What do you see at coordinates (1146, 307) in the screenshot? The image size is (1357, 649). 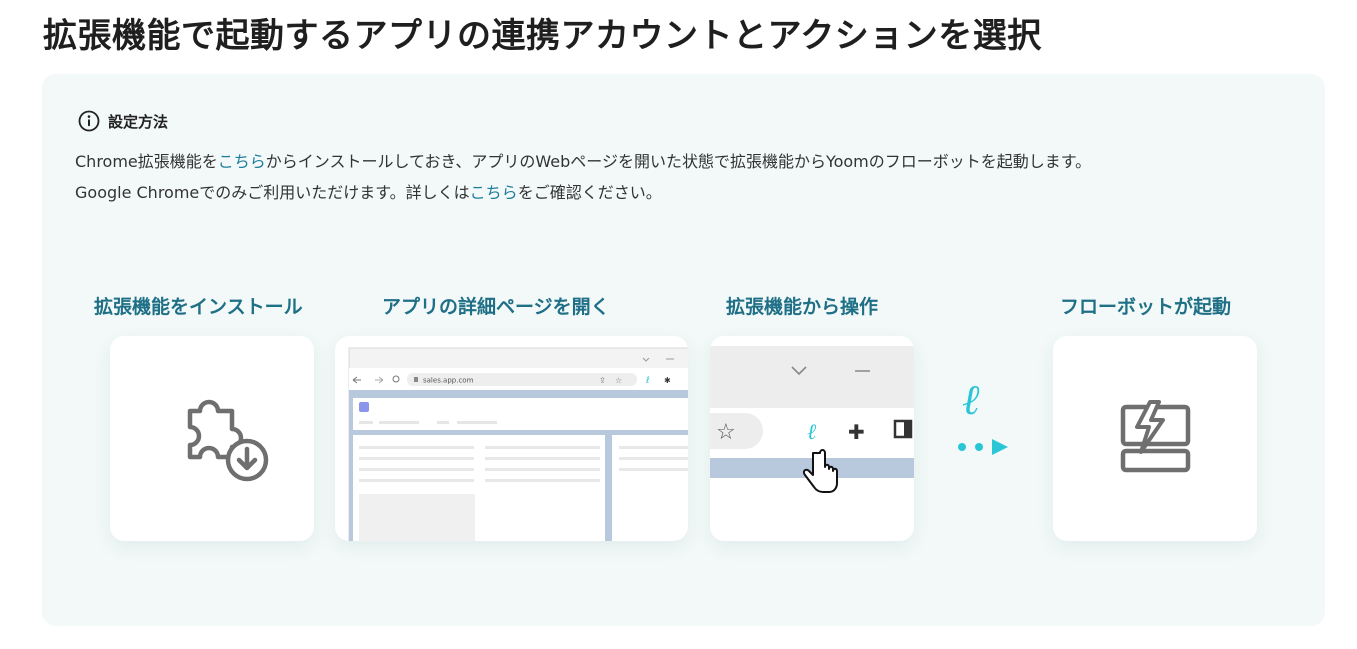 I see `step-label-flowbot: フローボットが起動` at bounding box center [1146, 307].